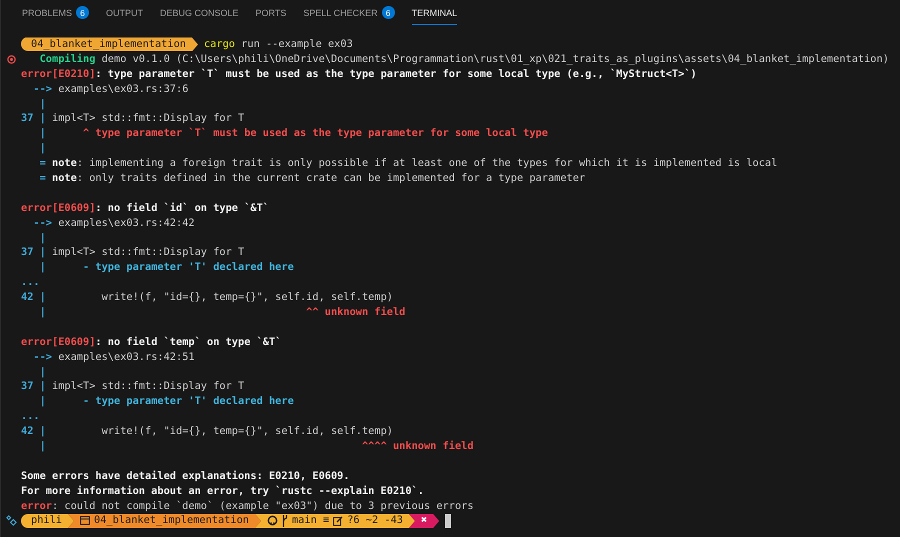 The height and width of the screenshot is (537, 900). I want to click on terminal-line: error[E0210]: type parameter `T` must be used as the type parameter for some local type (e.g., `MyStruct<T>`), so click(359, 74).